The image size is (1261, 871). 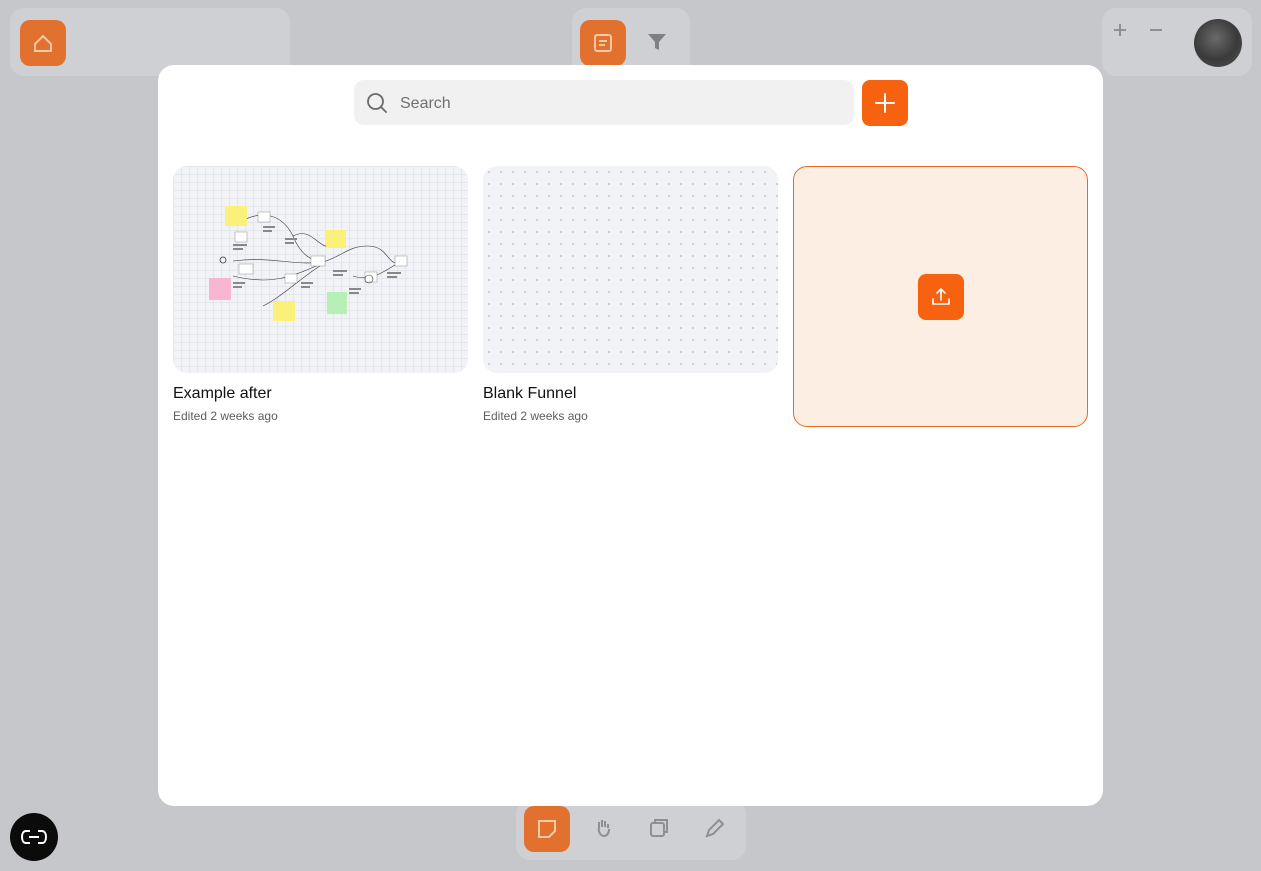 I want to click on add-board-button, so click(x=885, y=103).